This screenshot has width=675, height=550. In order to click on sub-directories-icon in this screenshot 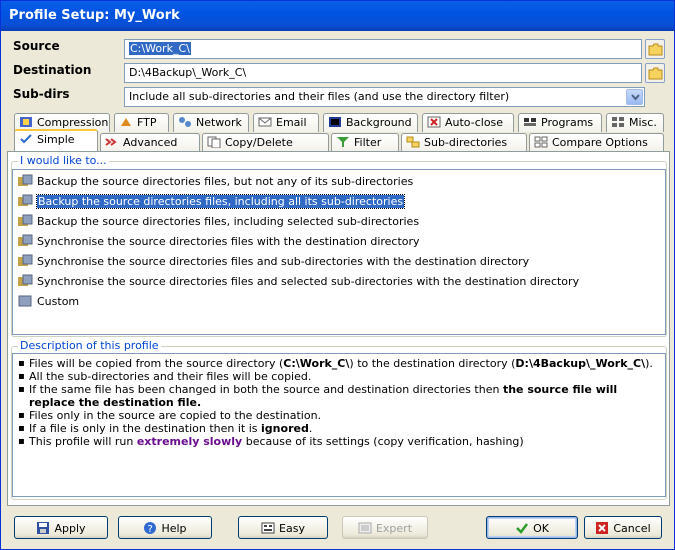, I will do `click(413, 142)`.